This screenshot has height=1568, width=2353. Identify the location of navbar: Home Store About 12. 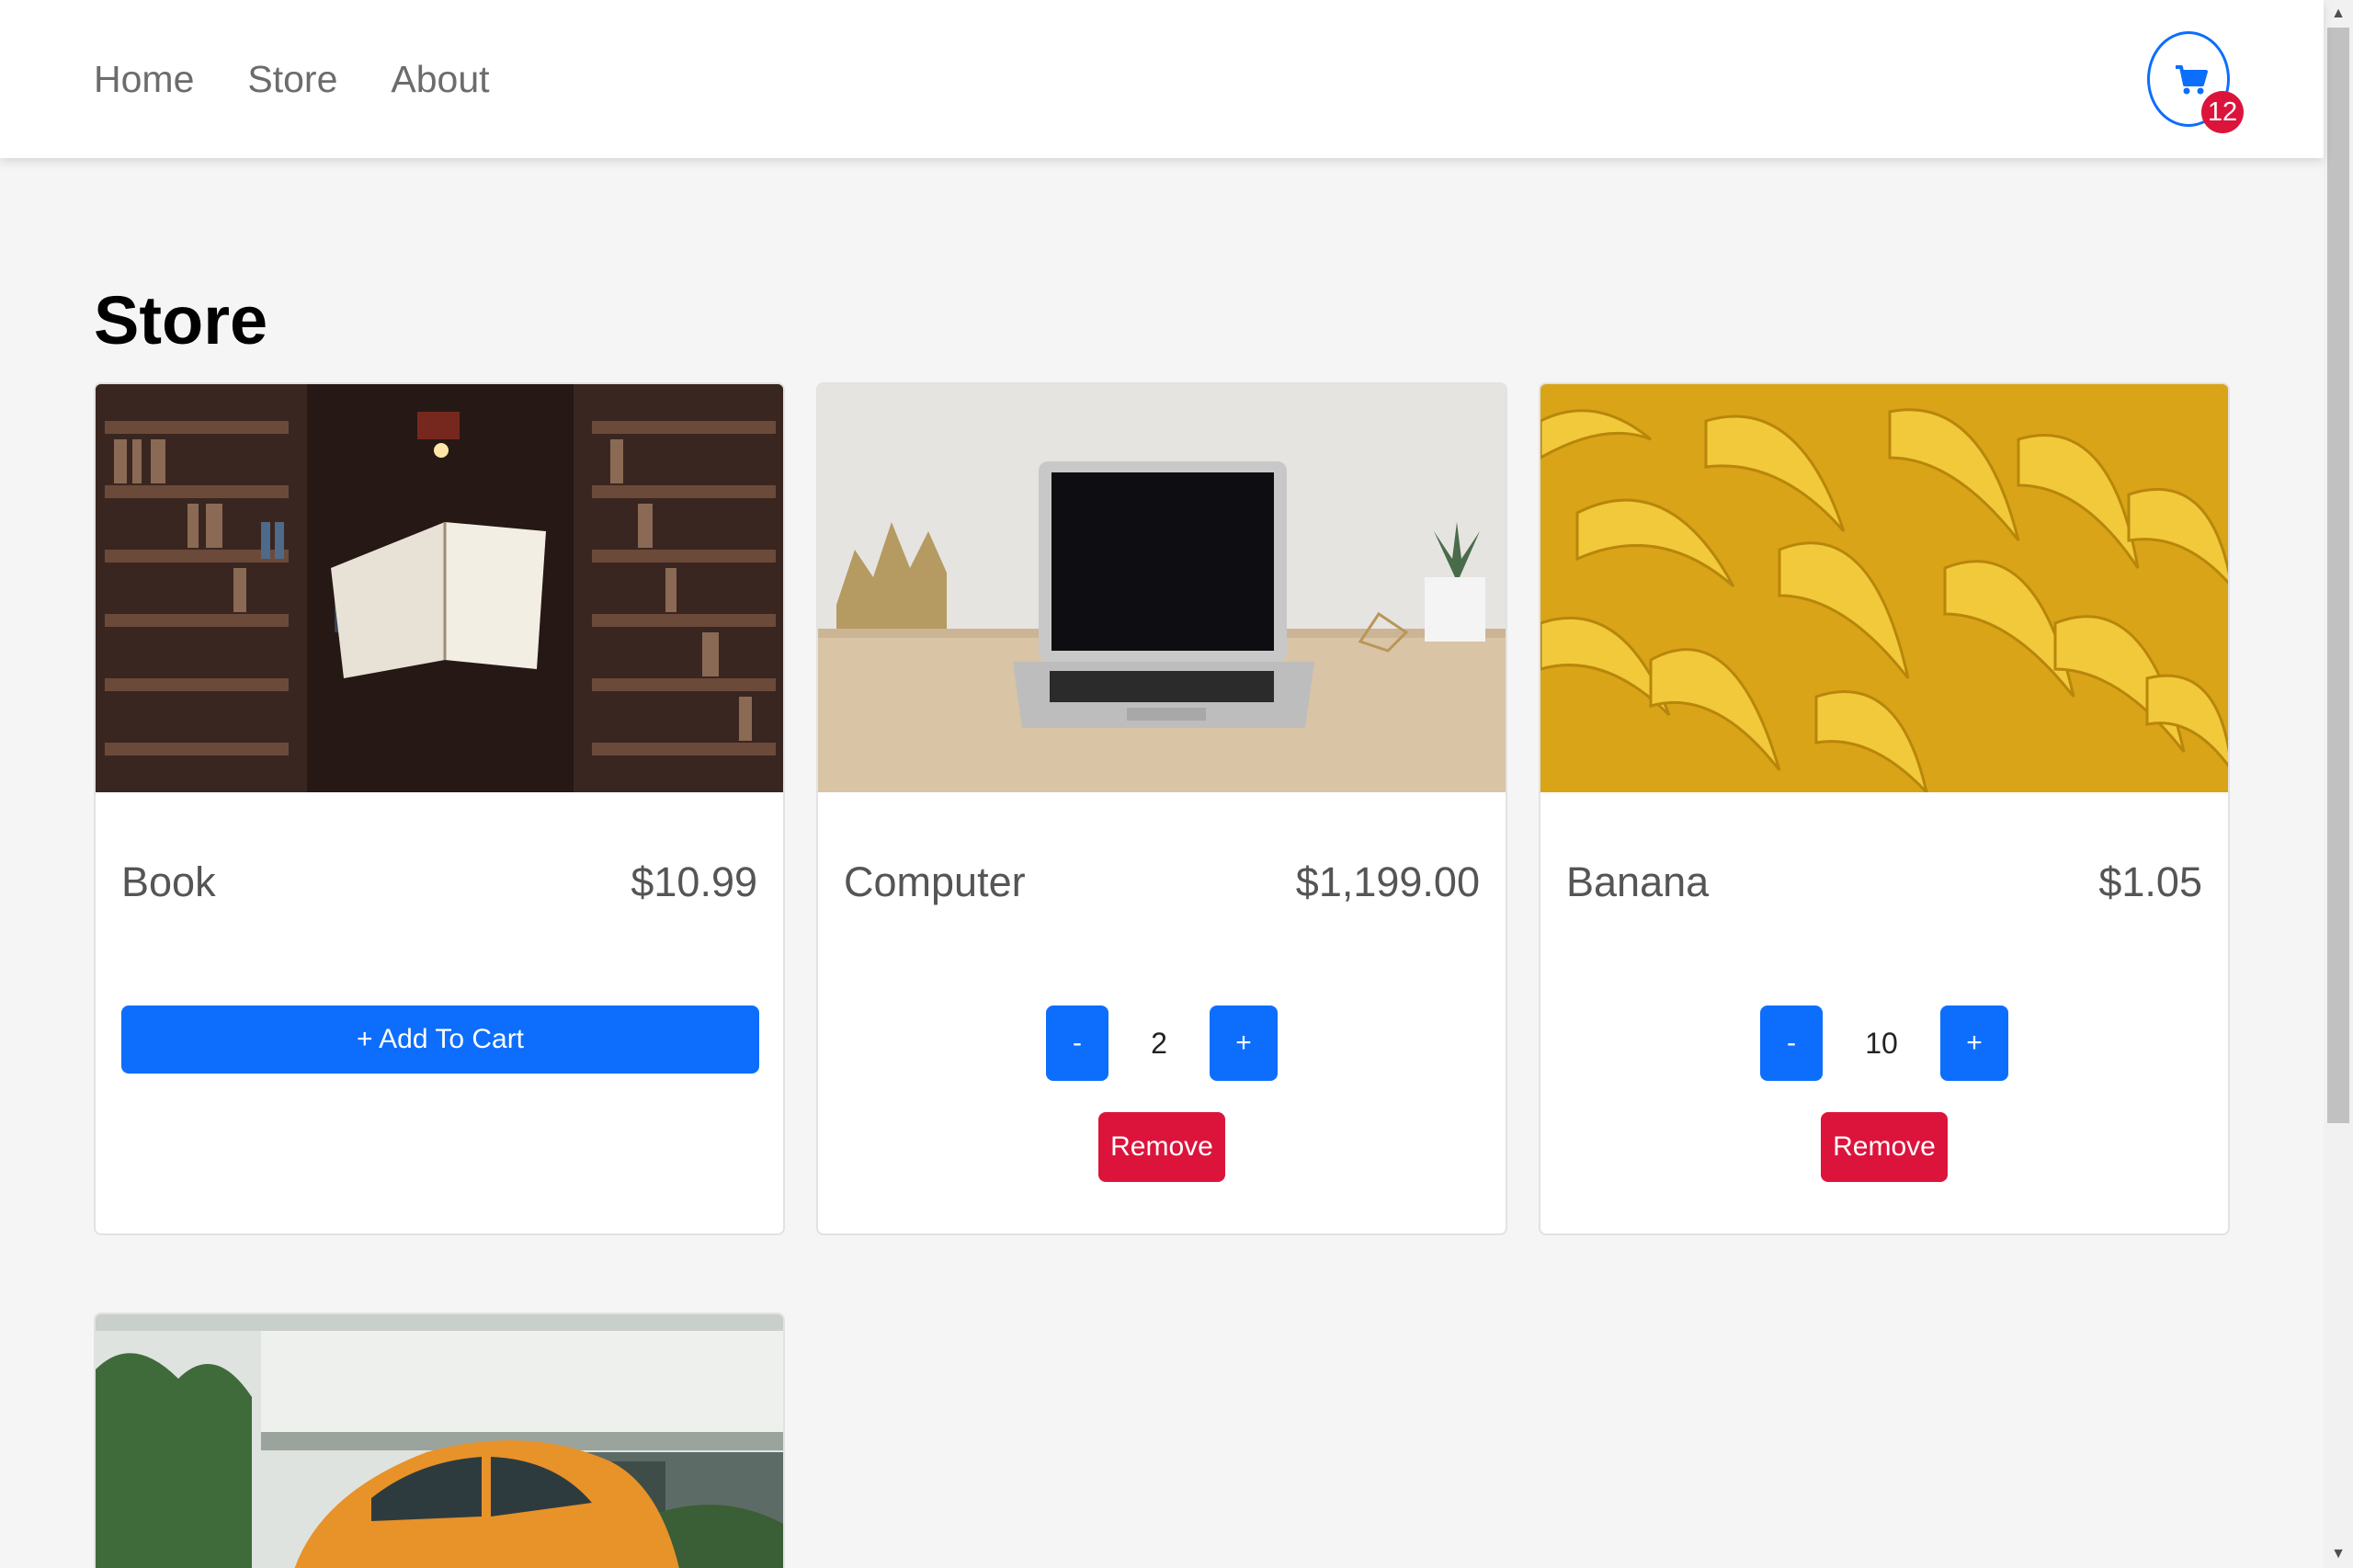
(1162, 79).